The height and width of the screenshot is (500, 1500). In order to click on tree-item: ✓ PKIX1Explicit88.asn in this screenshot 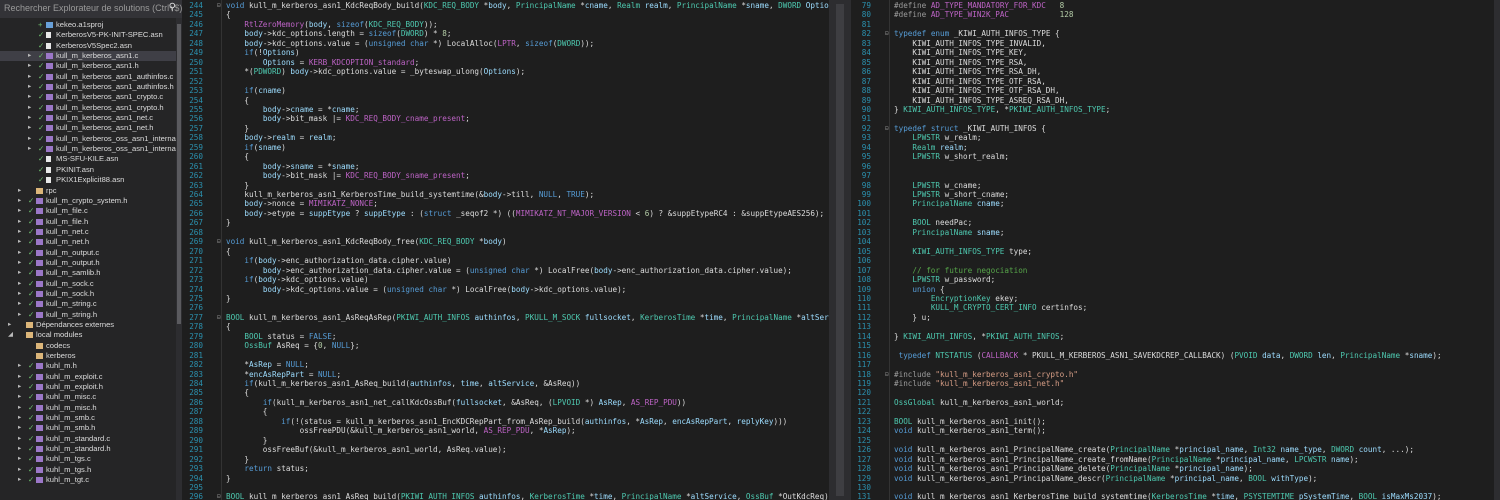, I will do `click(88, 180)`.